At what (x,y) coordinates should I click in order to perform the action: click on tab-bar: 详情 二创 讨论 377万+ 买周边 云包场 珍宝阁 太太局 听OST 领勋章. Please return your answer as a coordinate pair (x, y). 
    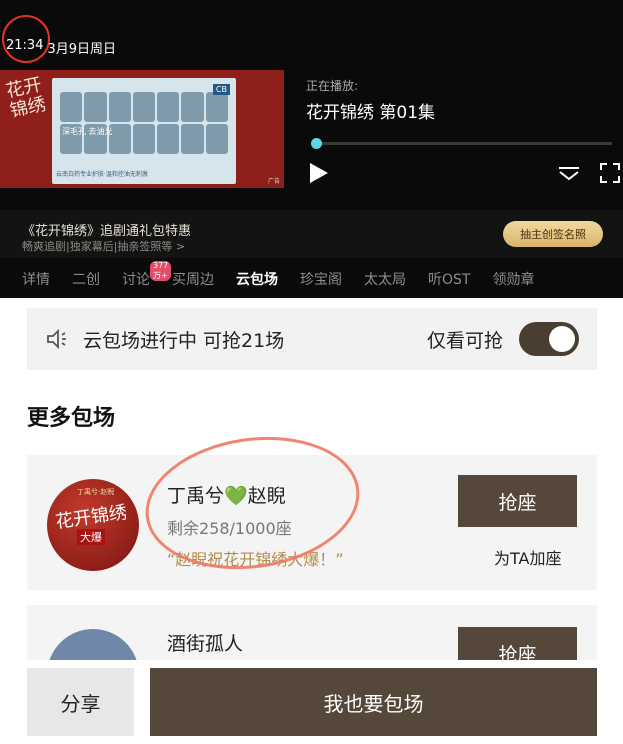
    Looking at the image, I should click on (311, 279).